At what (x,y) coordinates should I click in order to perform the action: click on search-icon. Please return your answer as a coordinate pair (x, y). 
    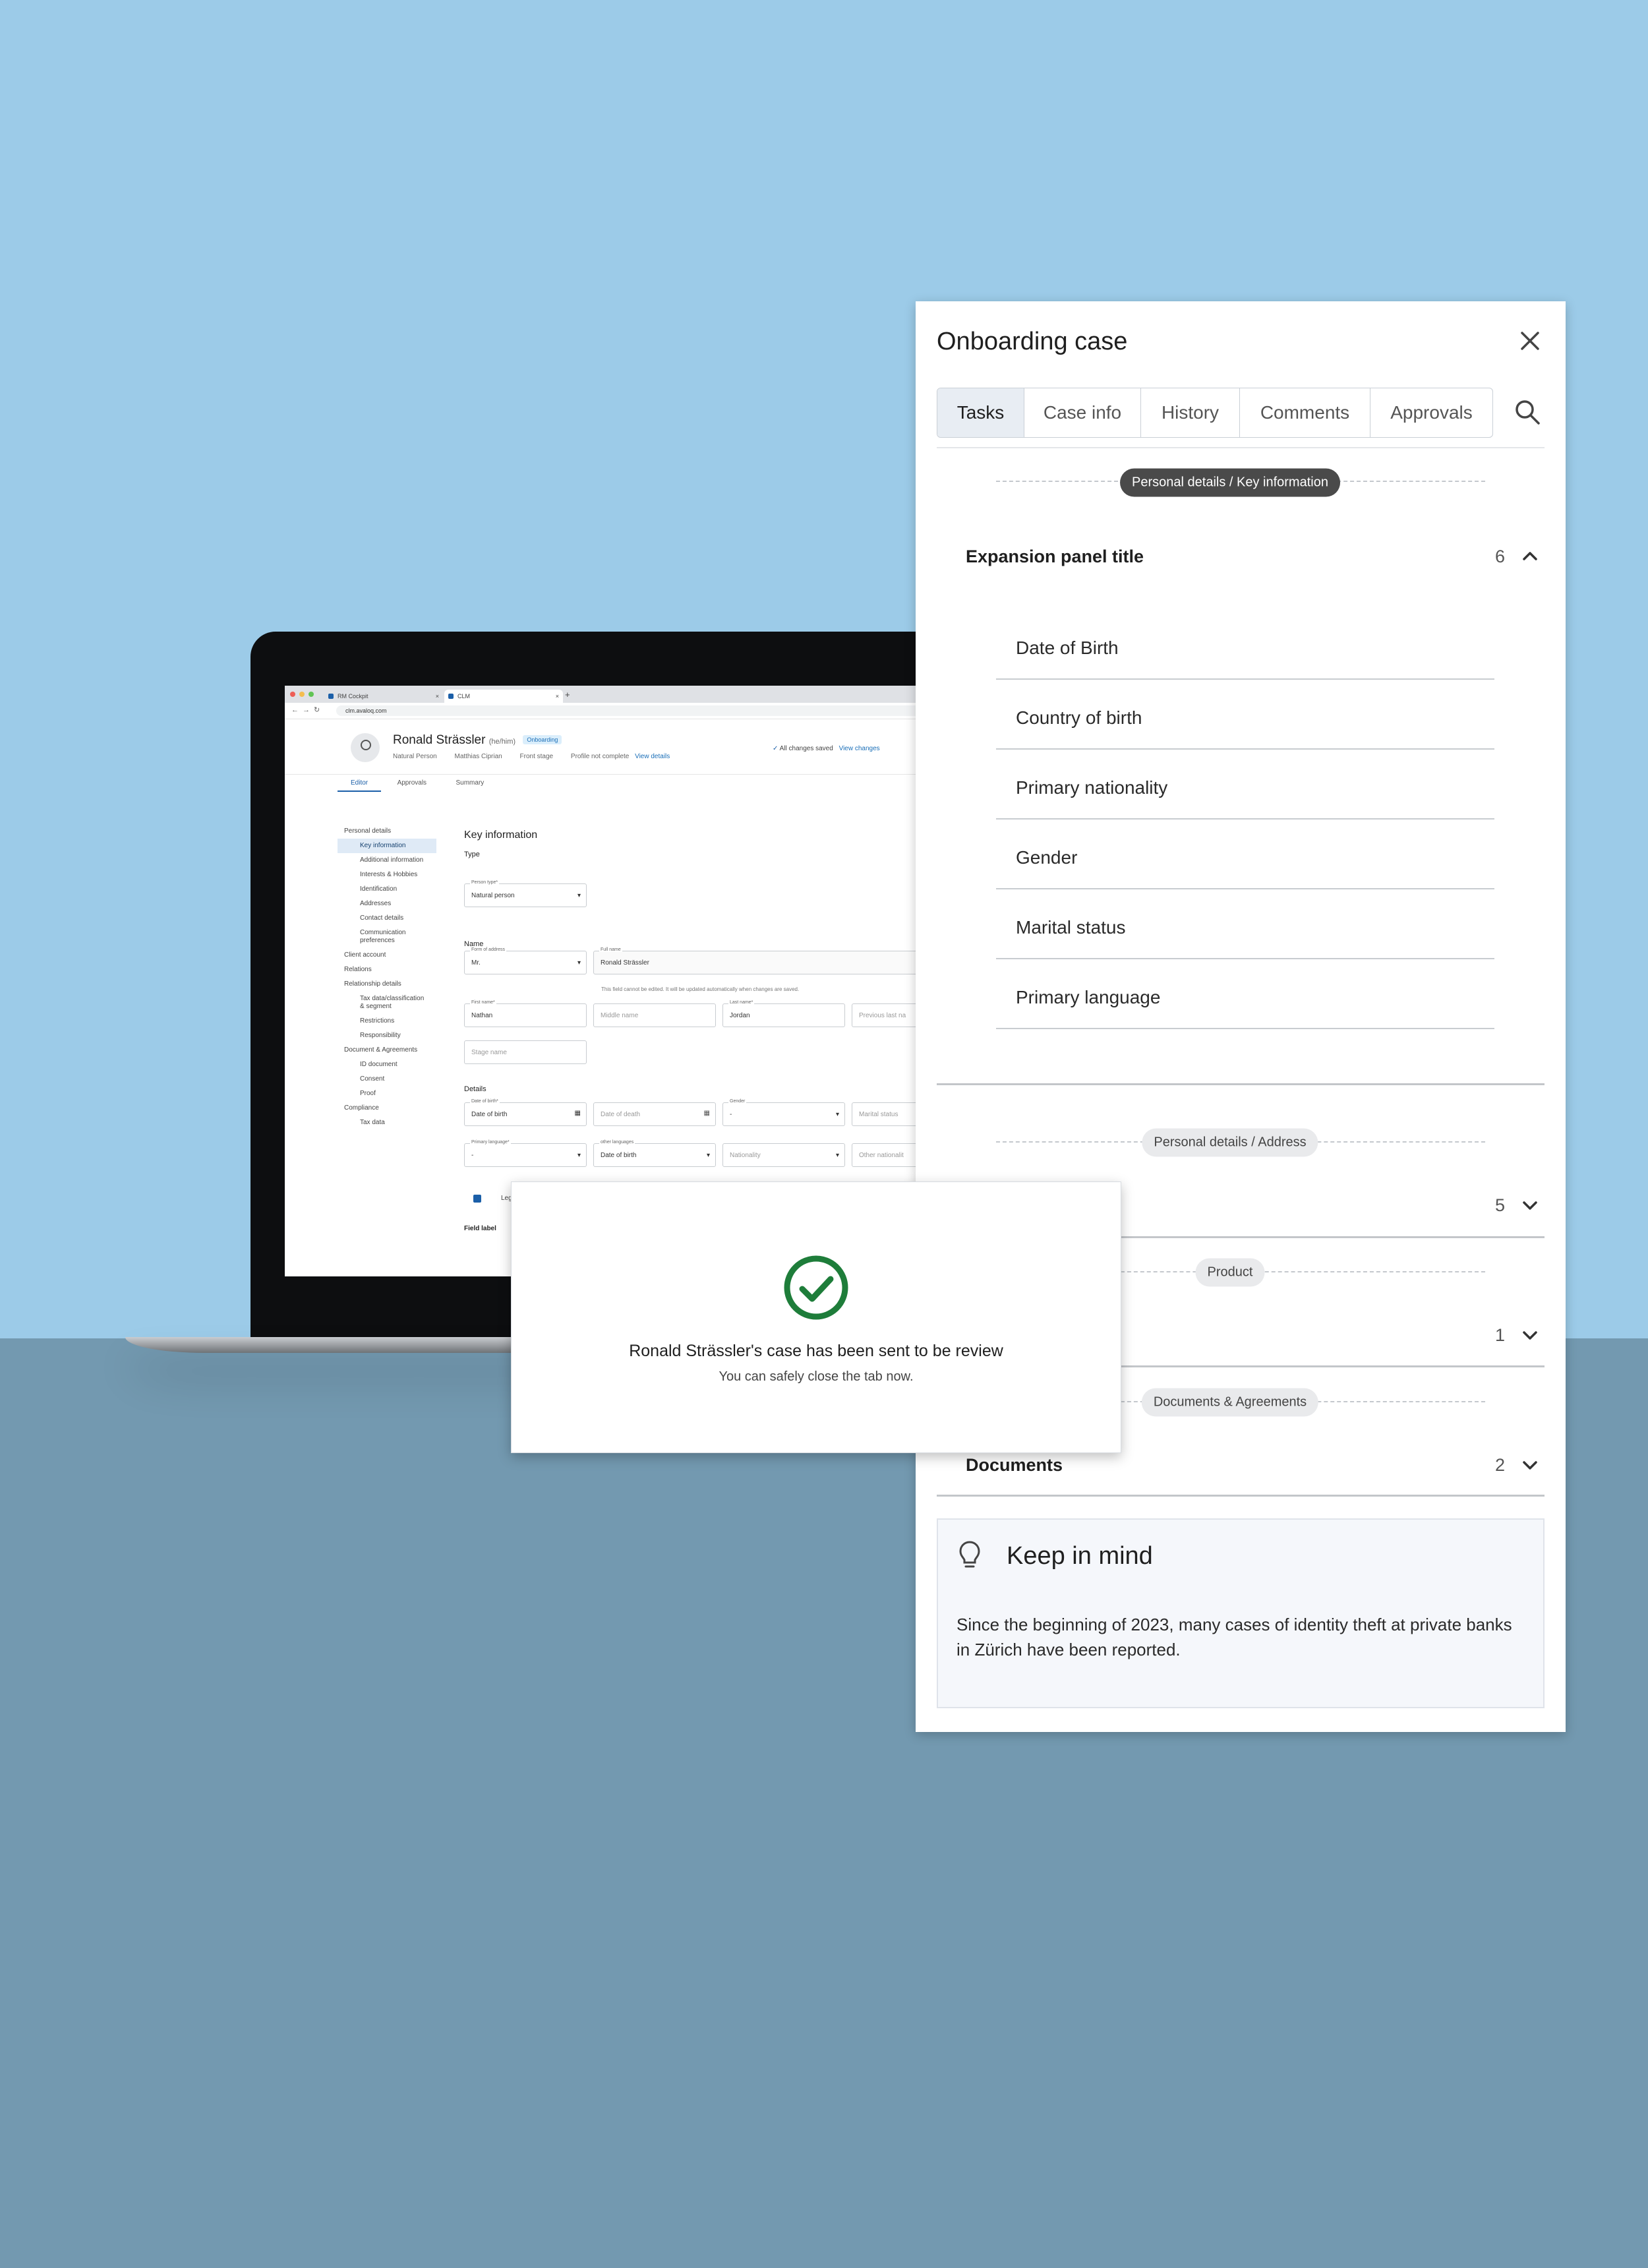
    Looking at the image, I should click on (1528, 412).